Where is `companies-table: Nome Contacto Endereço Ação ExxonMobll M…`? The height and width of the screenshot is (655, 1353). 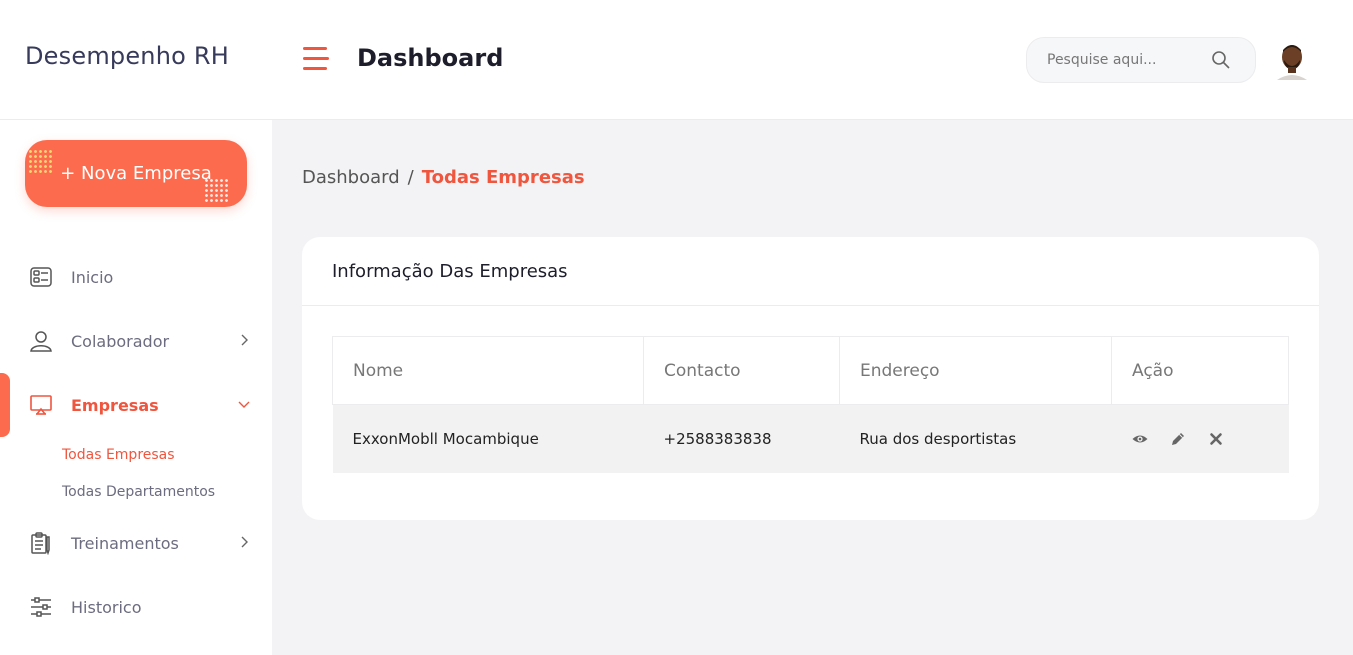
companies-table: Nome Contacto Endereço Ação ExxonMobll M… is located at coordinates (810, 404).